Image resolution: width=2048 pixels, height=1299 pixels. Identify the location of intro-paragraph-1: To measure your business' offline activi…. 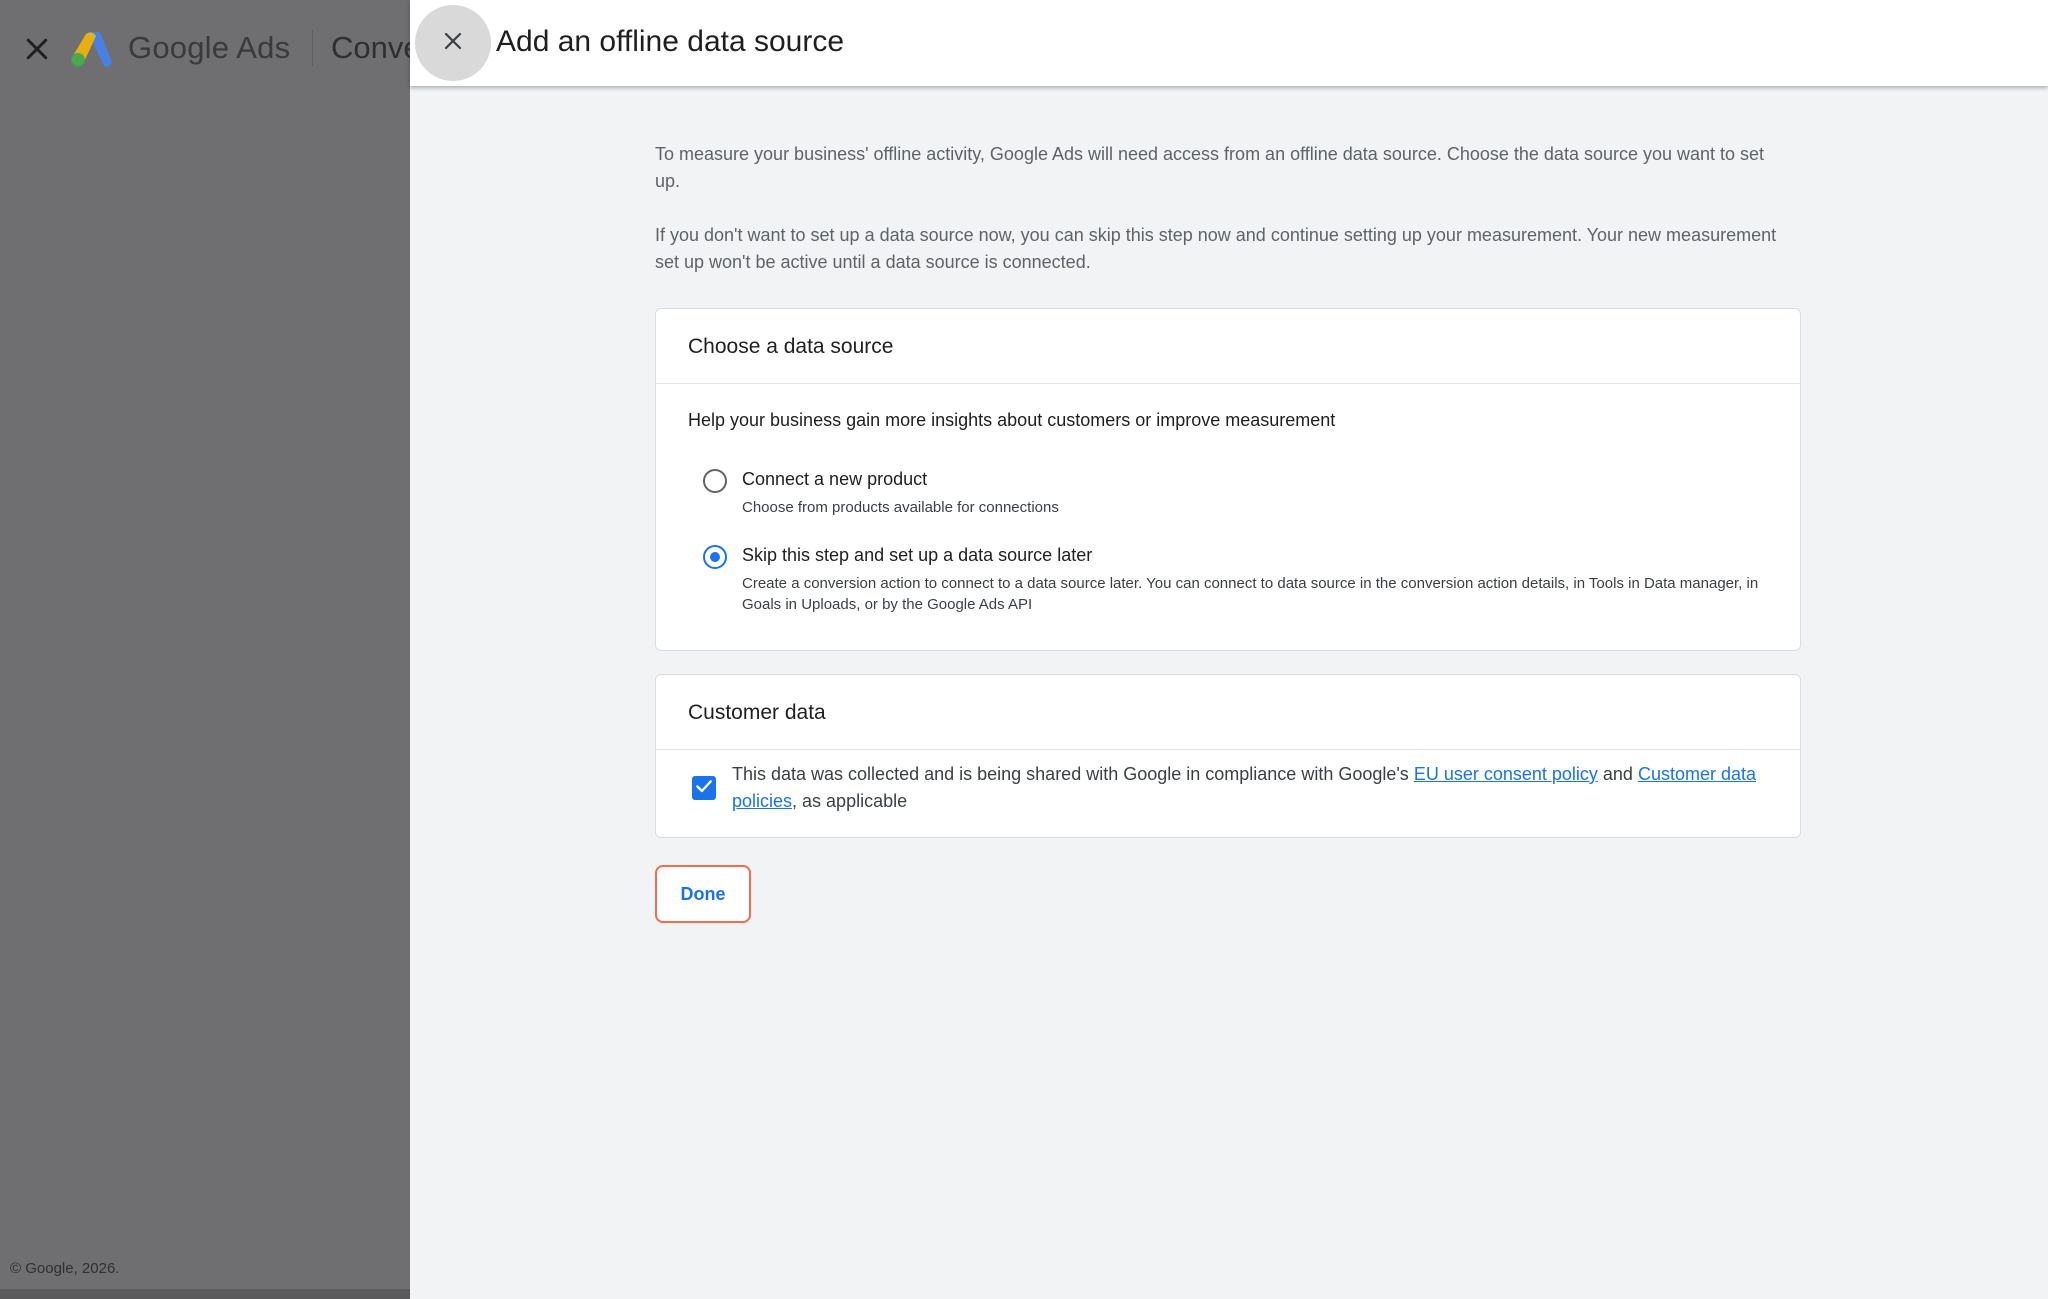
(1210, 167).